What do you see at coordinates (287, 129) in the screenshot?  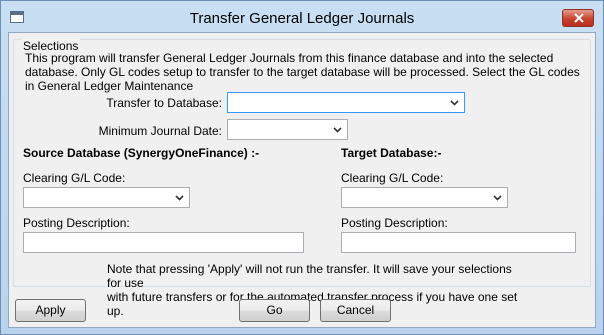 I see `minimum-journal-date-picker` at bounding box center [287, 129].